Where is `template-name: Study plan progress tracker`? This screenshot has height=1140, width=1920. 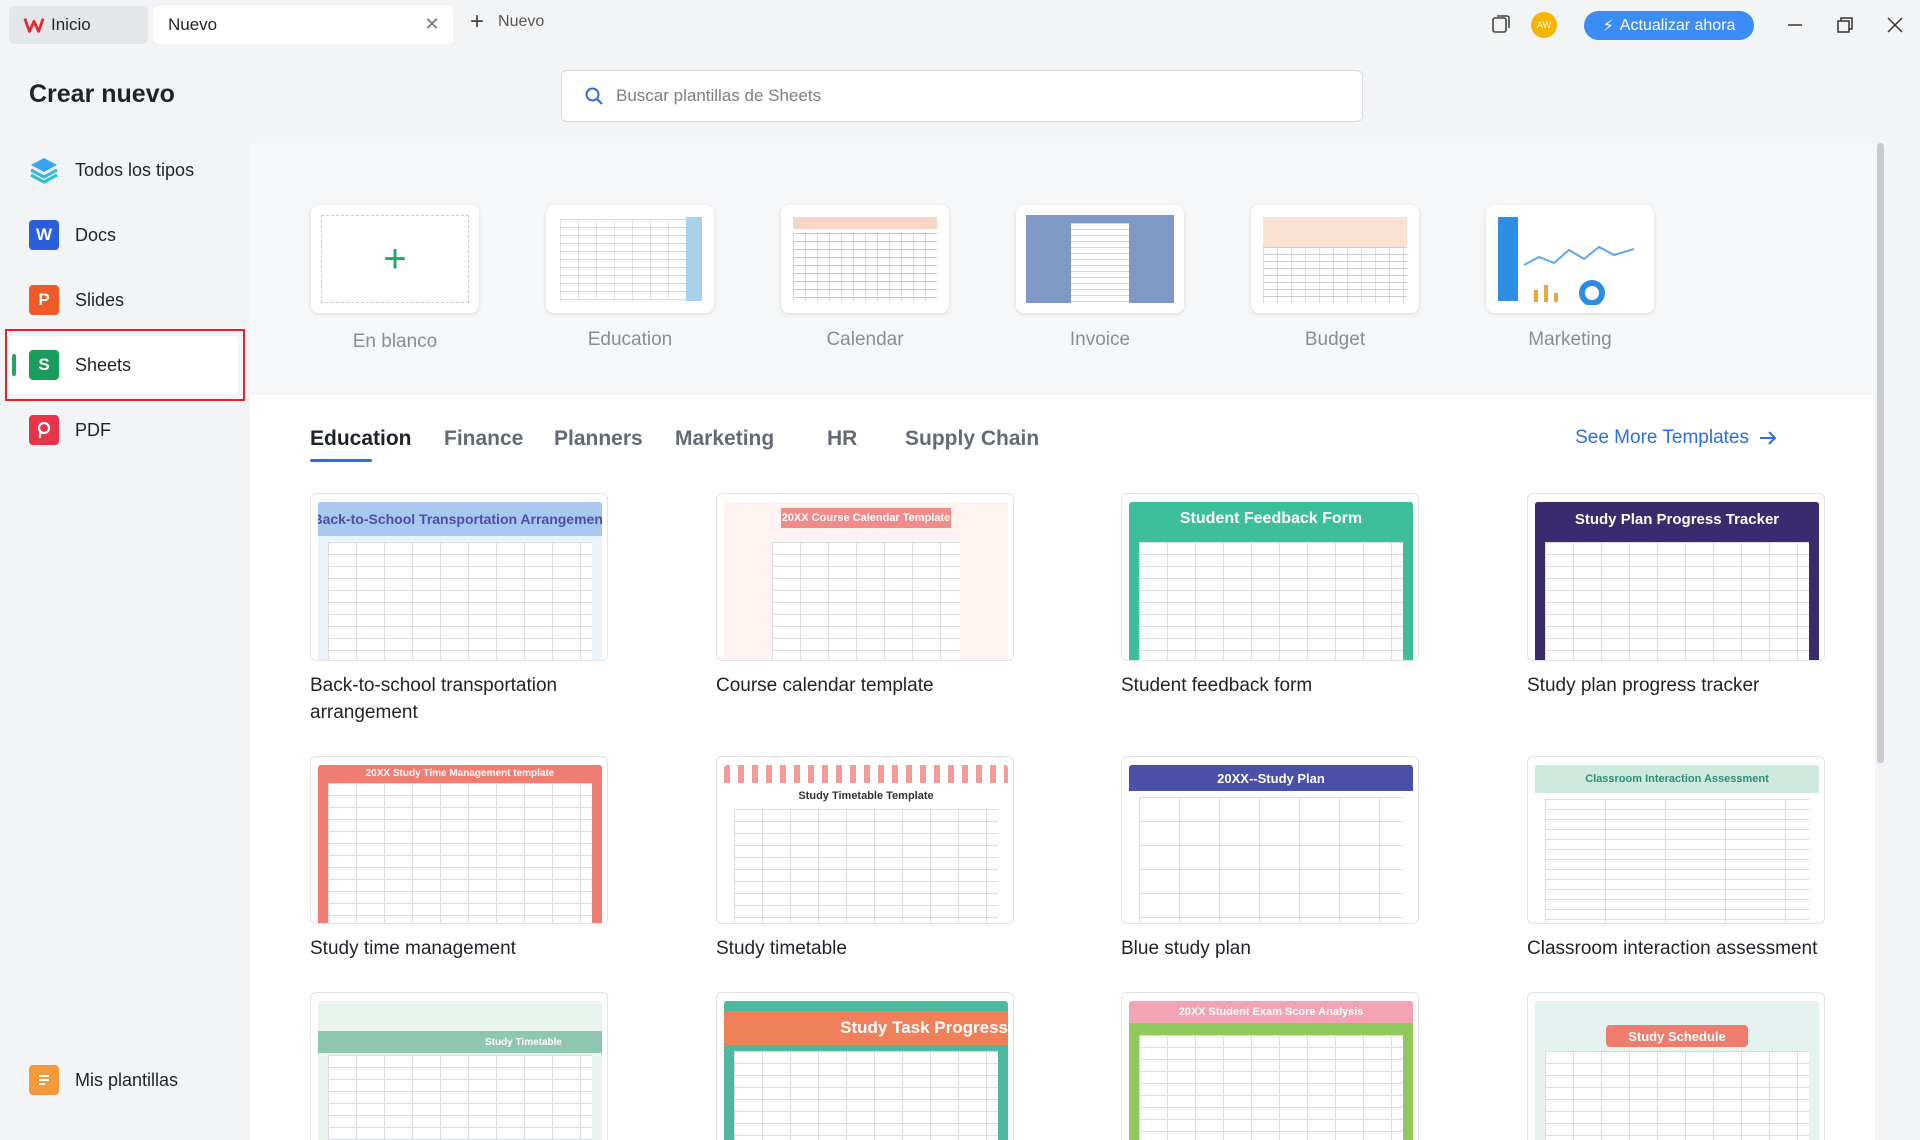
template-name: Study plan progress tracker is located at coordinates (1677, 685).